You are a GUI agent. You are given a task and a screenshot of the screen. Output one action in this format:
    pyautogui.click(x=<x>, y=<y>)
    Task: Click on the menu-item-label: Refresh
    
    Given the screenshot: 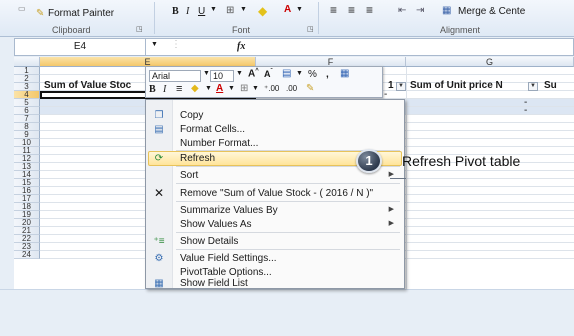 What is the action you would take?
    pyautogui.click(x=198, y=158)
    